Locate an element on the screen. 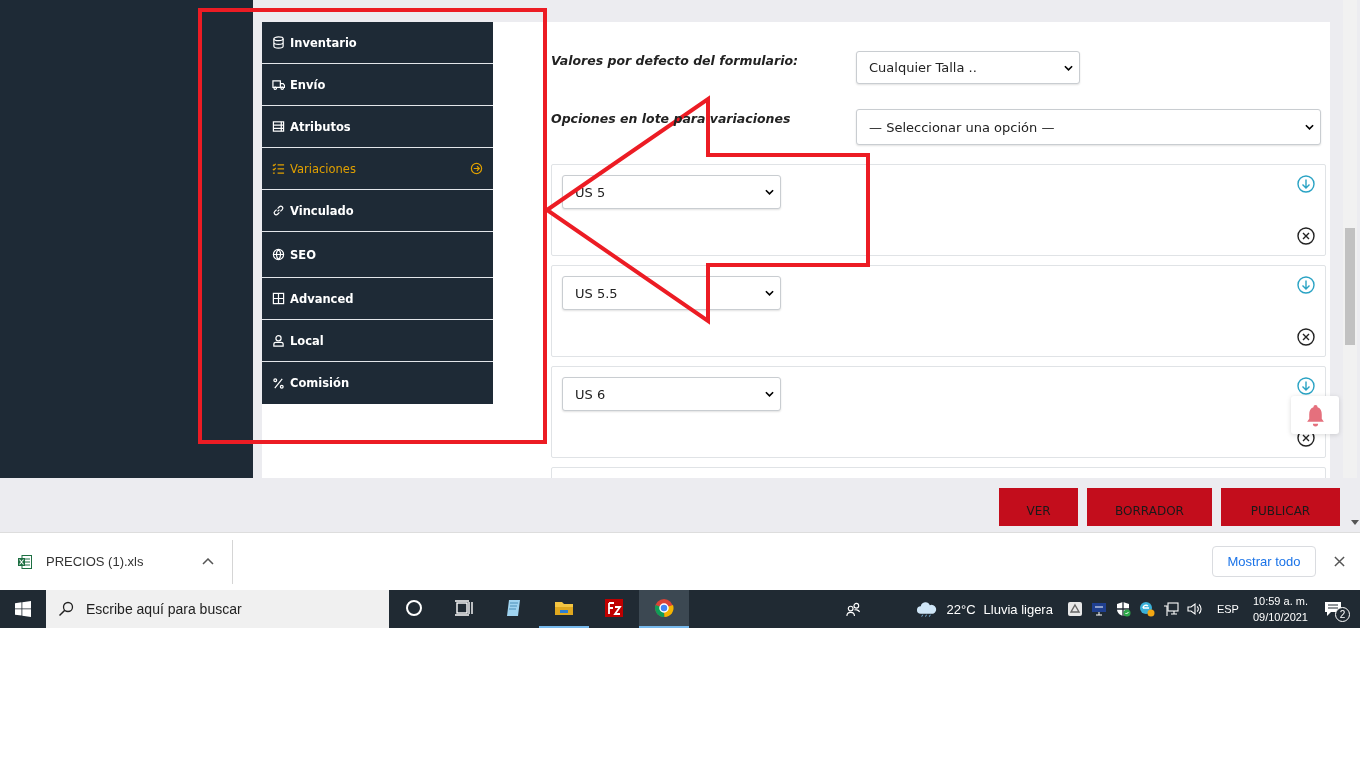 This screenshot has height=768, width=1360. scrollbar is located at coordinates (1350, 239).